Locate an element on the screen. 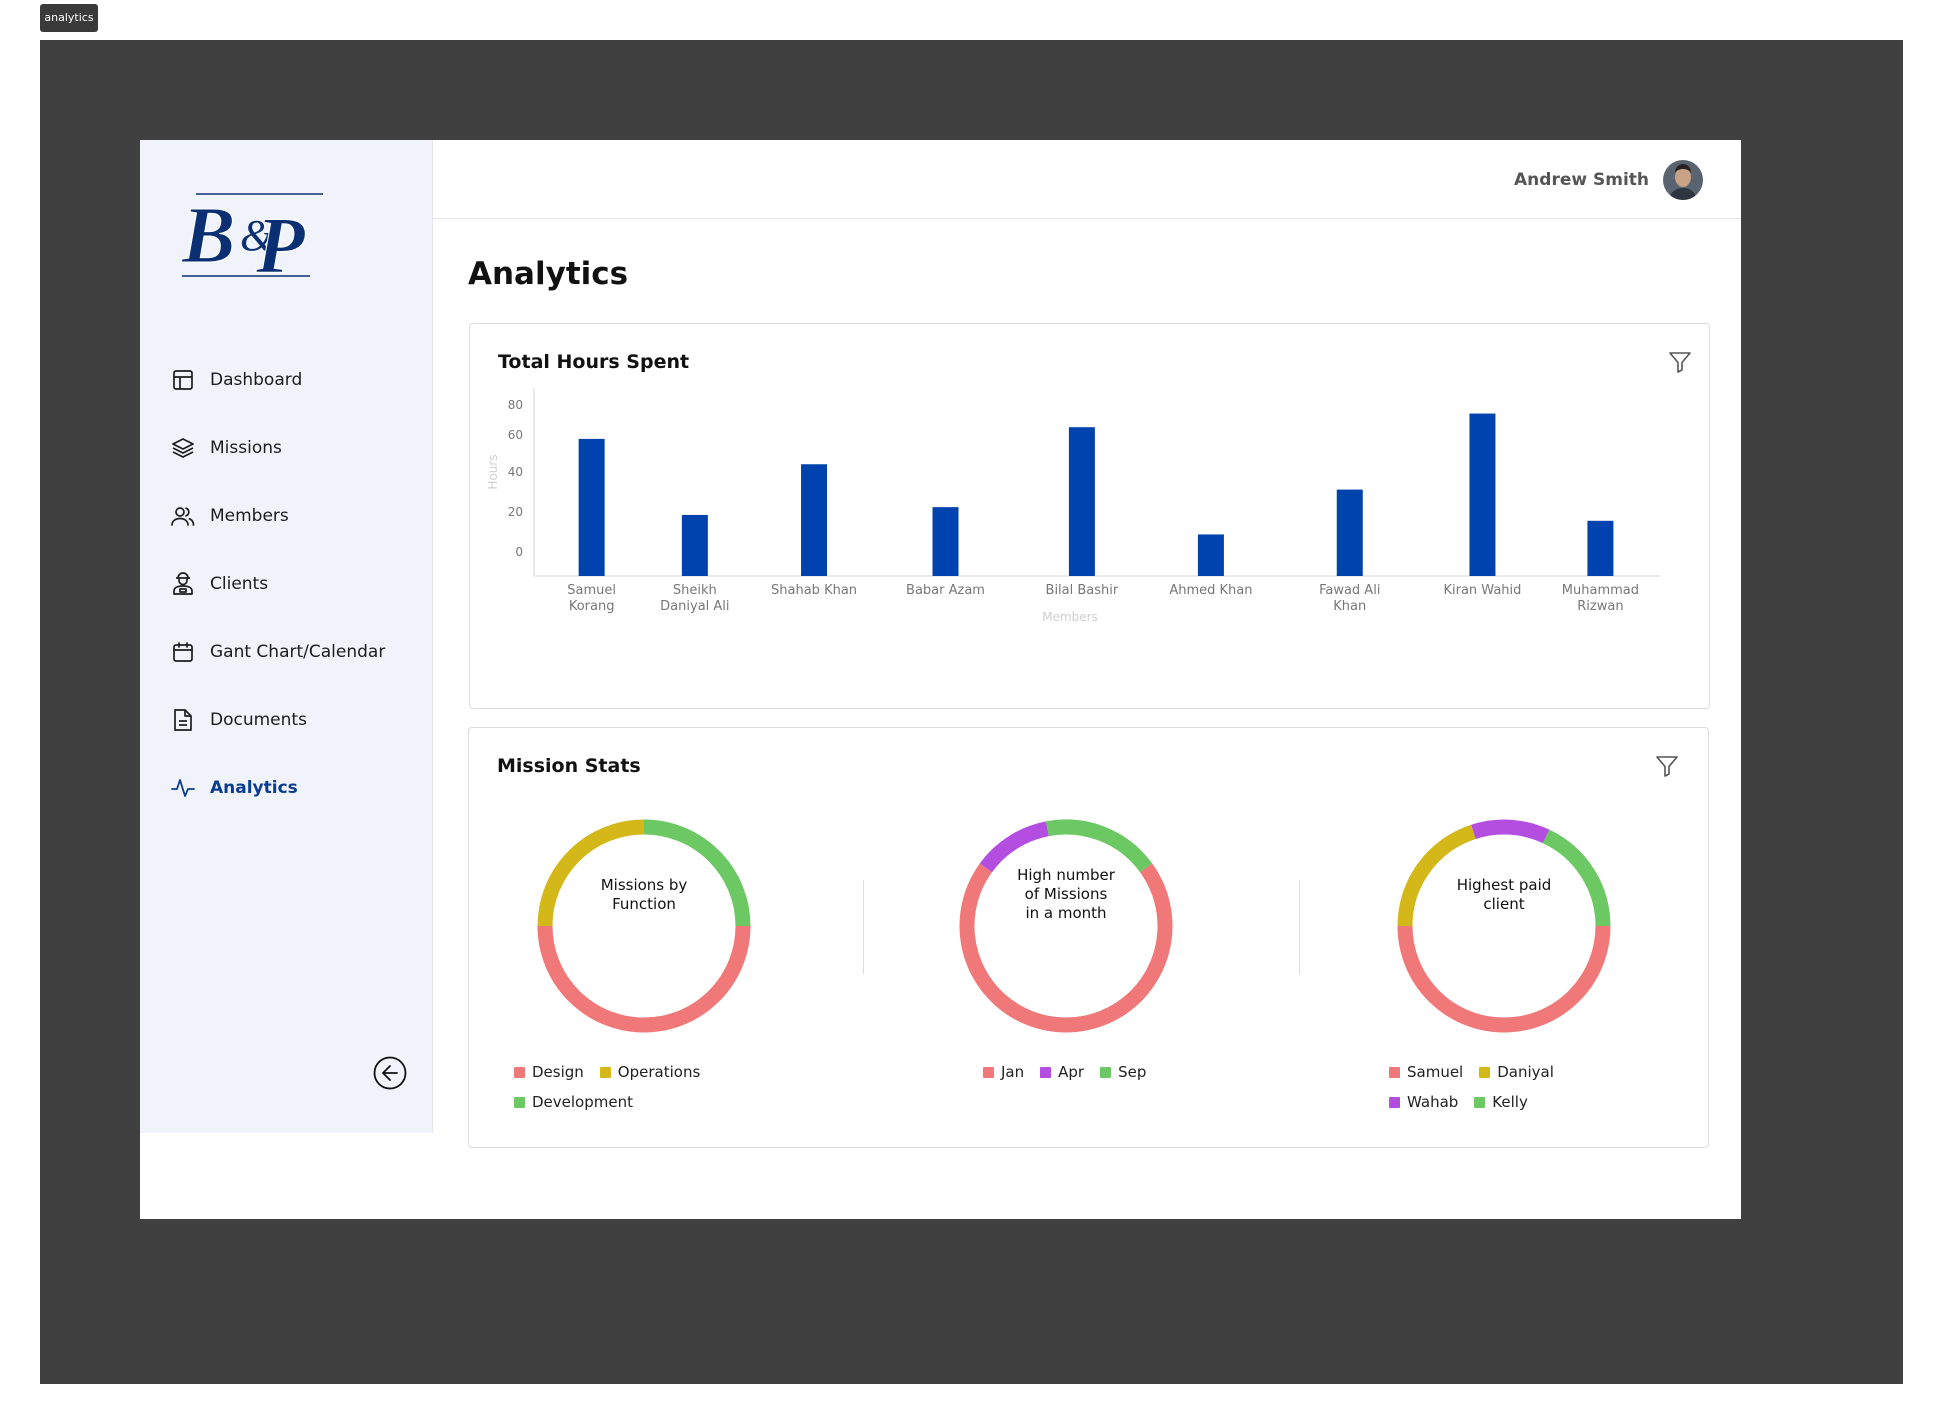 This screenshot has height=1424, width=1943. document-icon is located at coordinates (183, 720).